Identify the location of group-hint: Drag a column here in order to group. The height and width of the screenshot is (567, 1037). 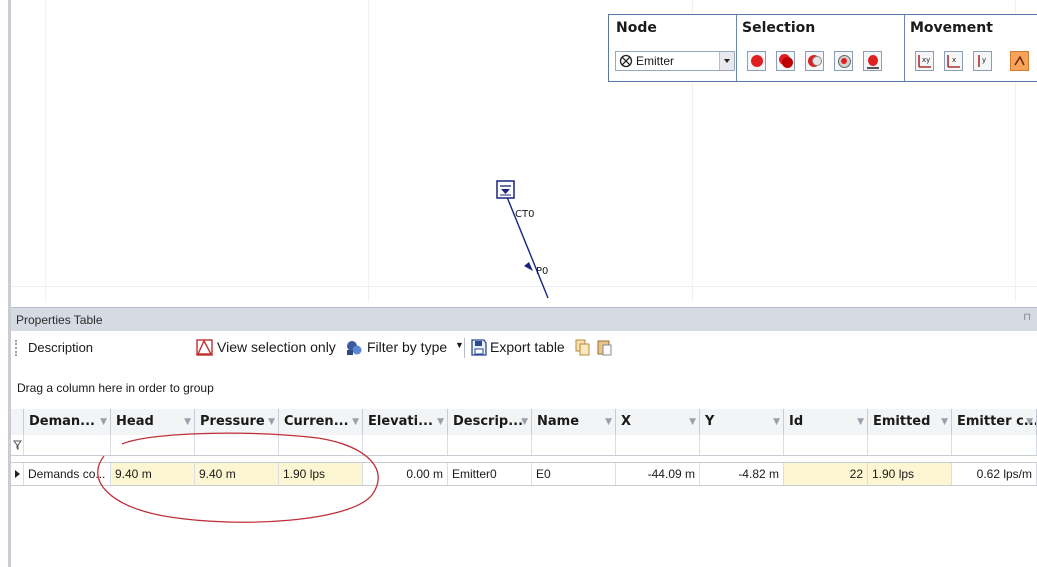
(115, 388).